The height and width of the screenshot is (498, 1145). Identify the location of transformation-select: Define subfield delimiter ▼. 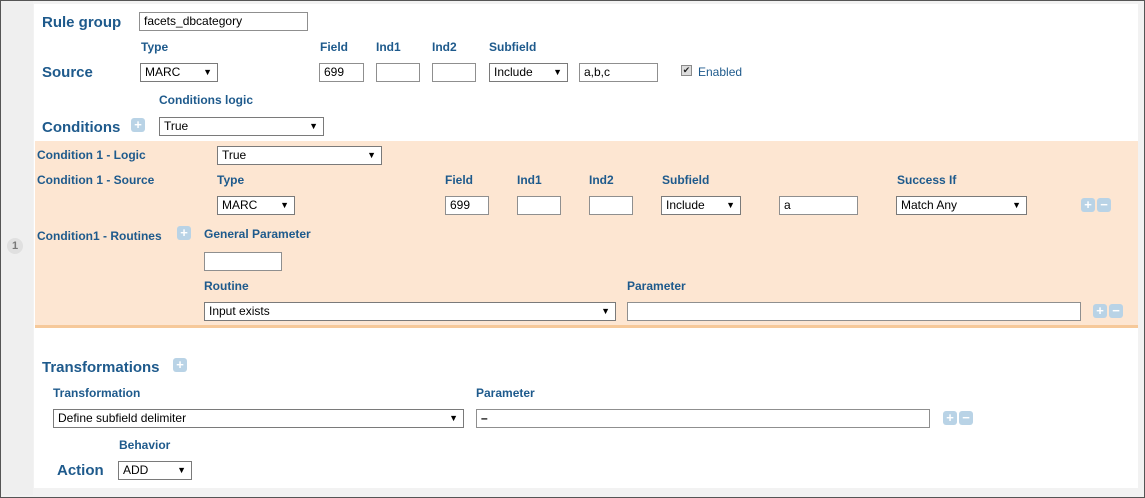
(258, 418).